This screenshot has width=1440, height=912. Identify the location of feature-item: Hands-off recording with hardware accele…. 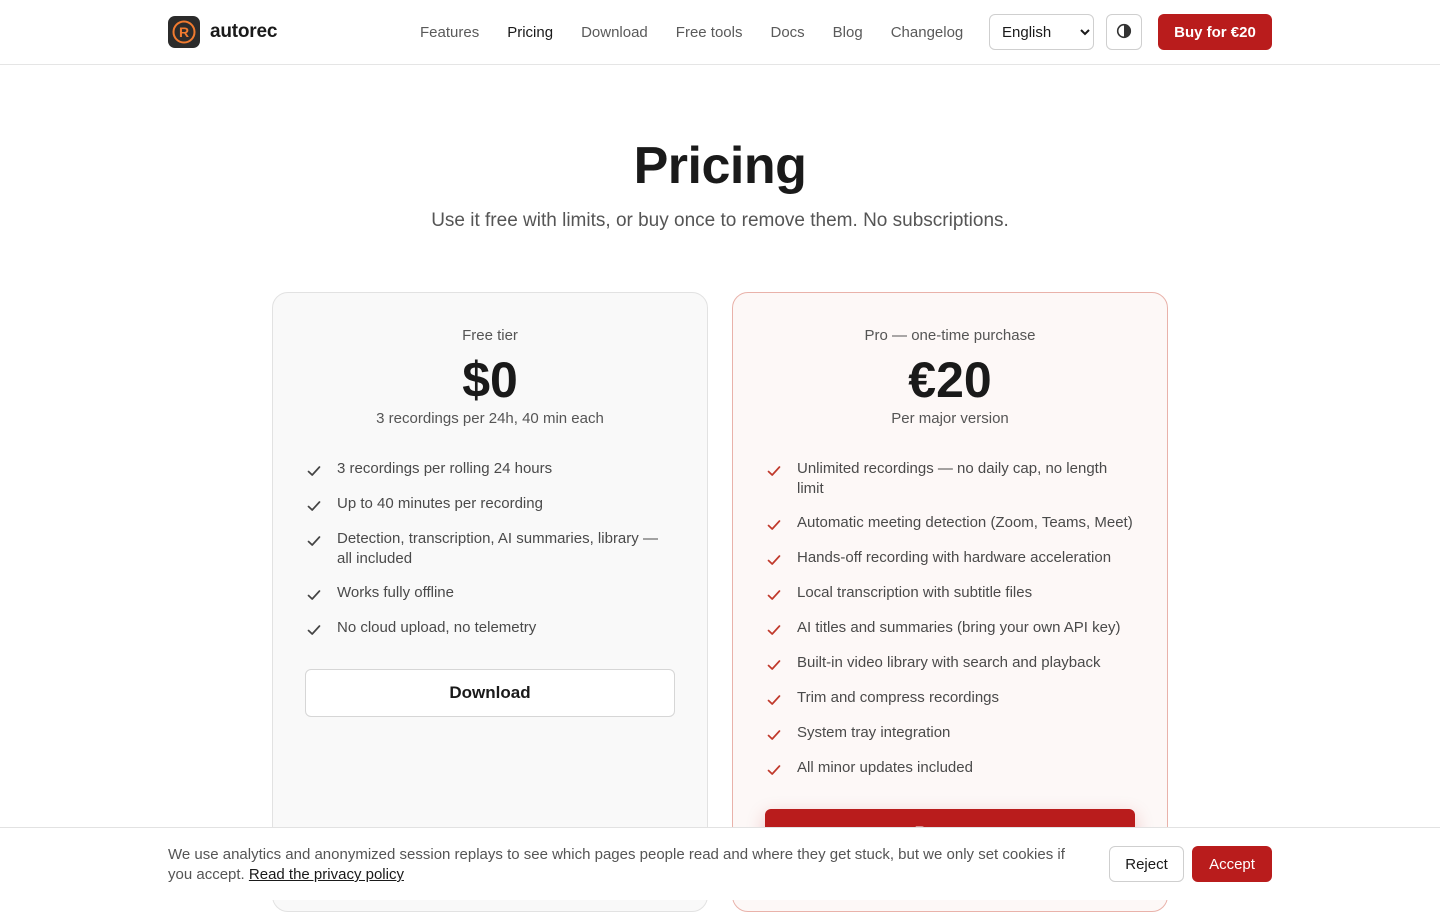
(950, 558).